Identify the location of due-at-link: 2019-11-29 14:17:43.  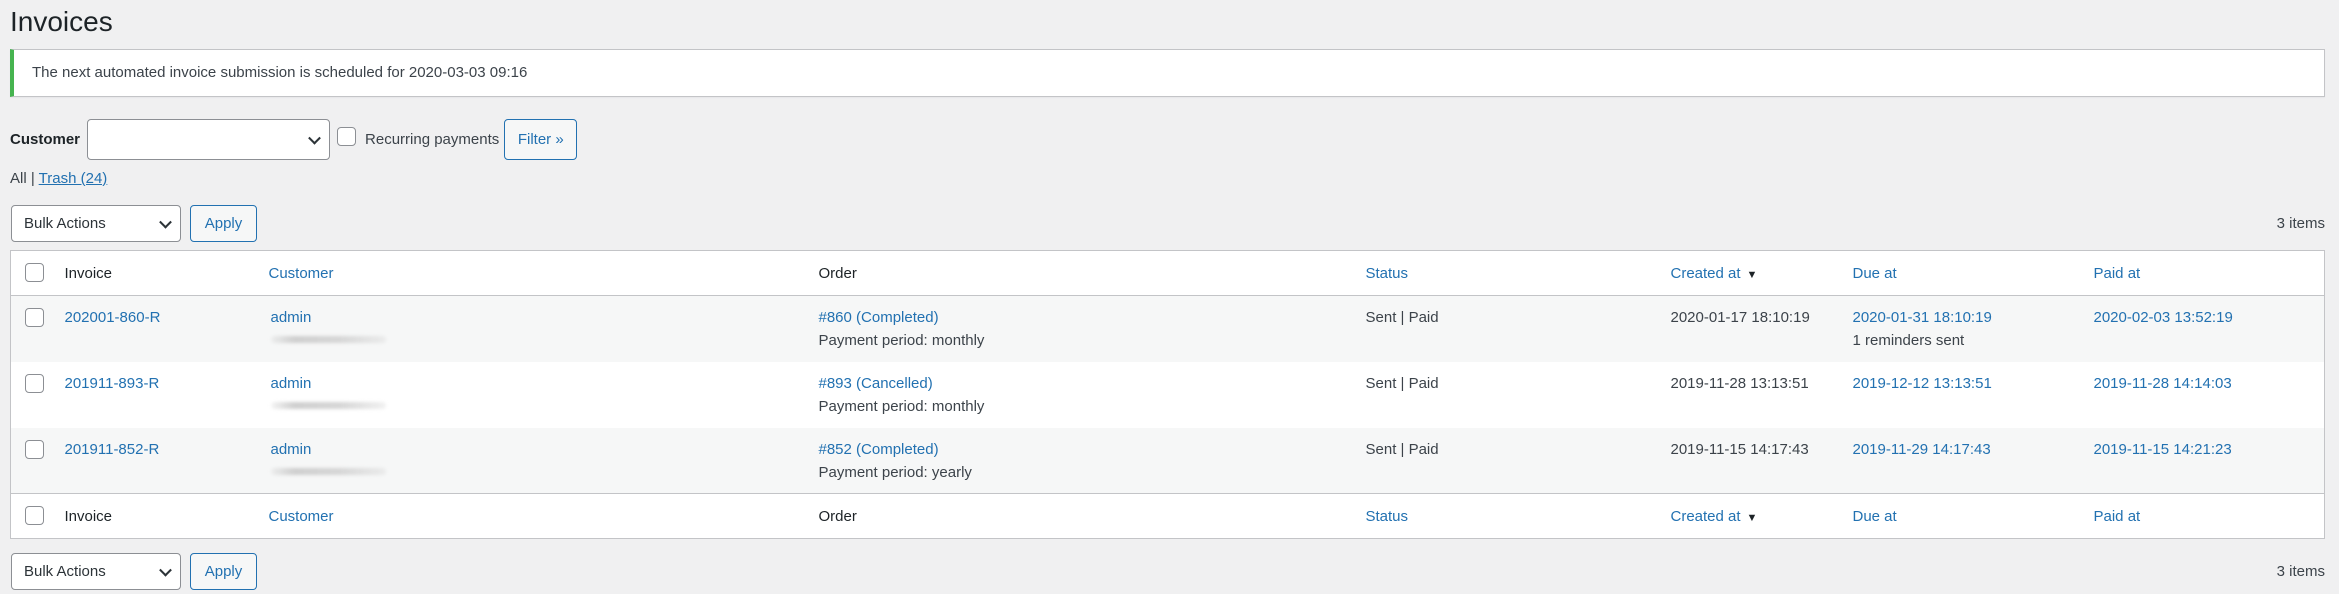
(1922, 449).